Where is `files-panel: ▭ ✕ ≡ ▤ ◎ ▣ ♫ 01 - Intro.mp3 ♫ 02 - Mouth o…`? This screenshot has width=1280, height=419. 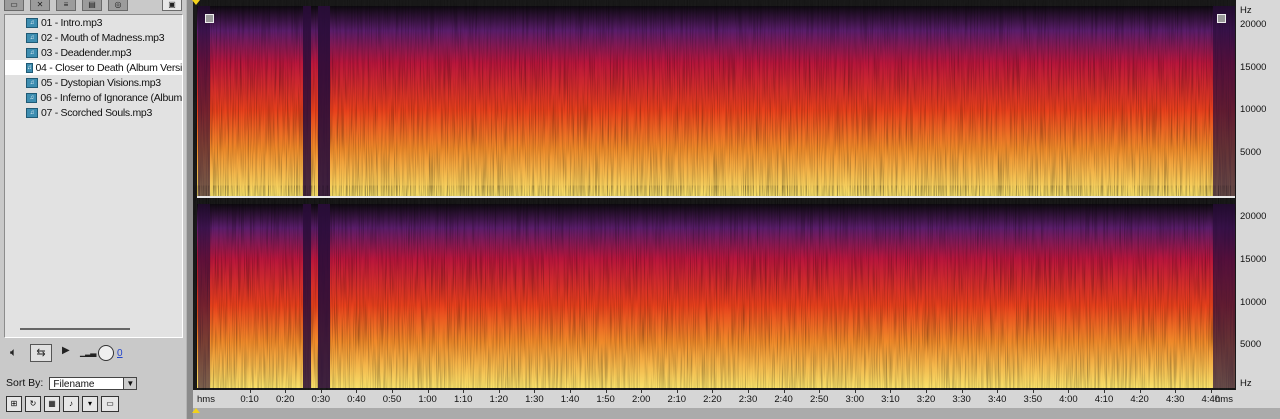
files-panel: ▭ ✕ ≡ ▤ ◎ ▣ ♫ 01 - Intro.mp3 ♫ 02 - Mouth o… is located at coordinates (93, 209).